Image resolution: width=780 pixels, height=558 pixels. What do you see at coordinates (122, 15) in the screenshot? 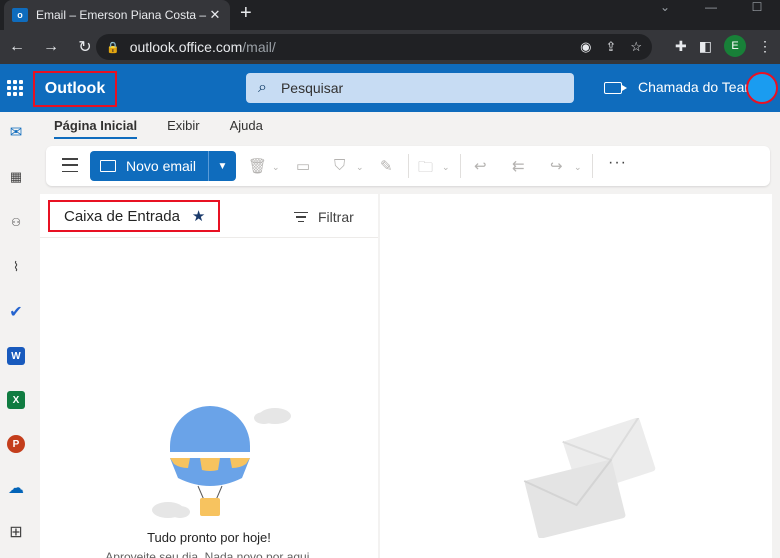
I see `browser-tab-title: Email – Emerson Piana Costa – O` at bounding box center [122, 15].